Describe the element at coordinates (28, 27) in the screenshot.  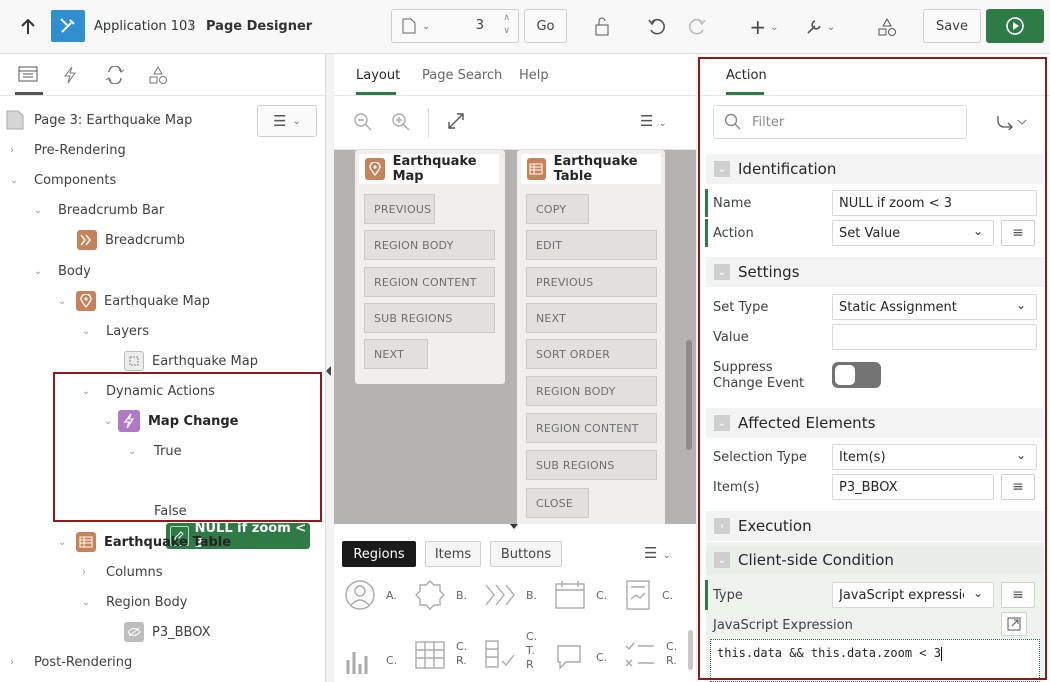
I see `up-arrow-icon` at that location.